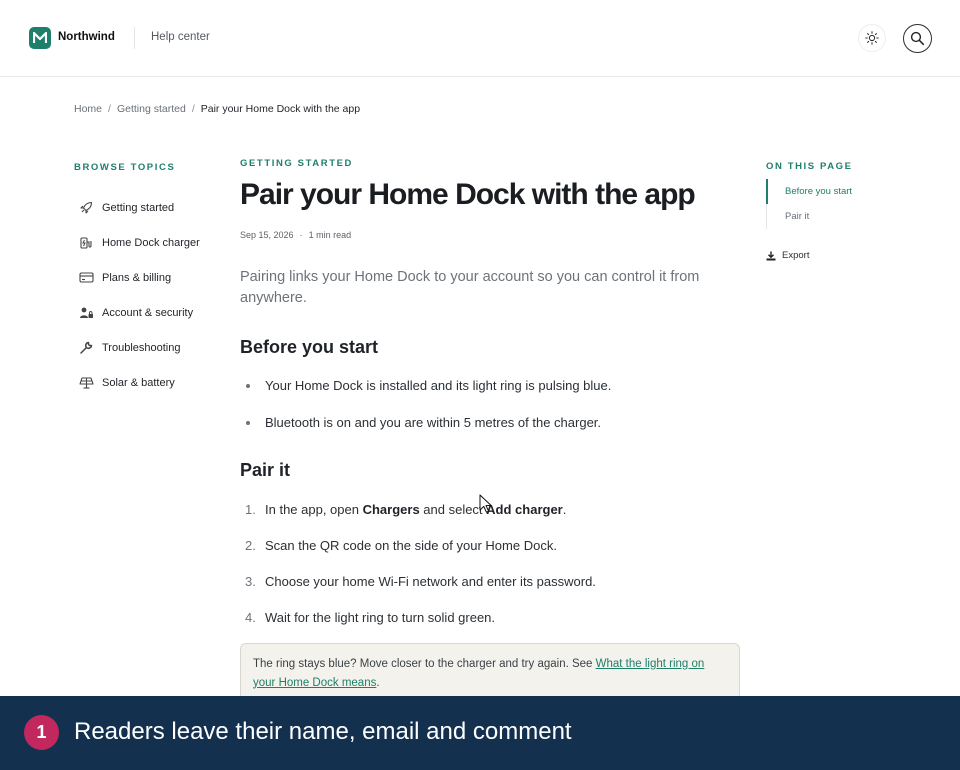  I want to click on step-number: 1., so click(250, 509).